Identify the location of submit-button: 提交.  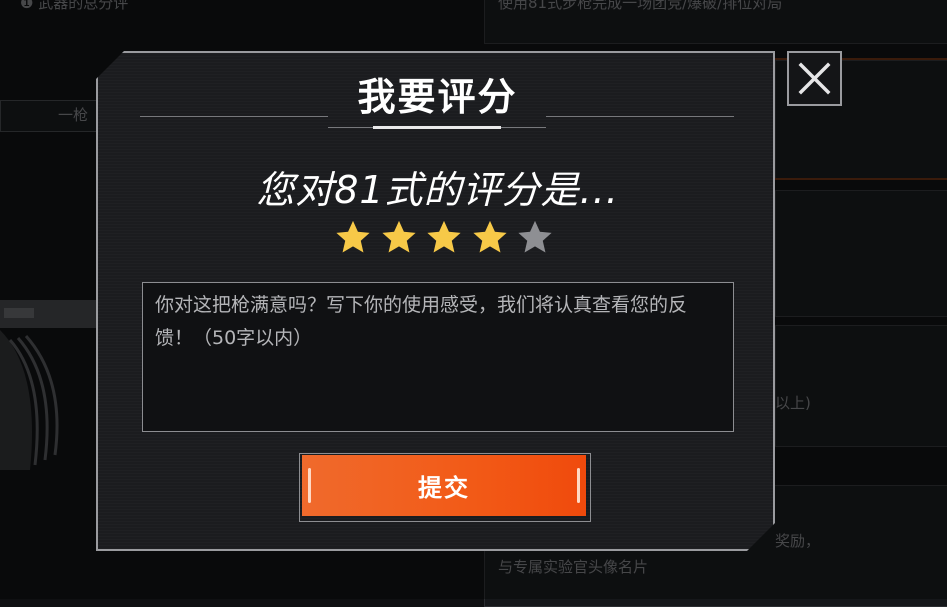
(444, 485).